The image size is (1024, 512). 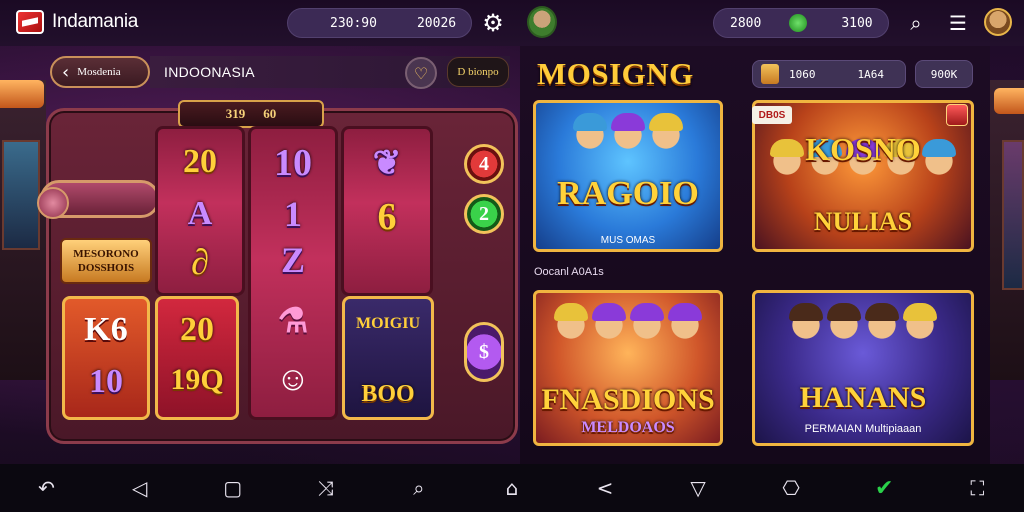 I want to click on symbol-tile-c: MOIGIU BOO, so click(x=388, y=358).